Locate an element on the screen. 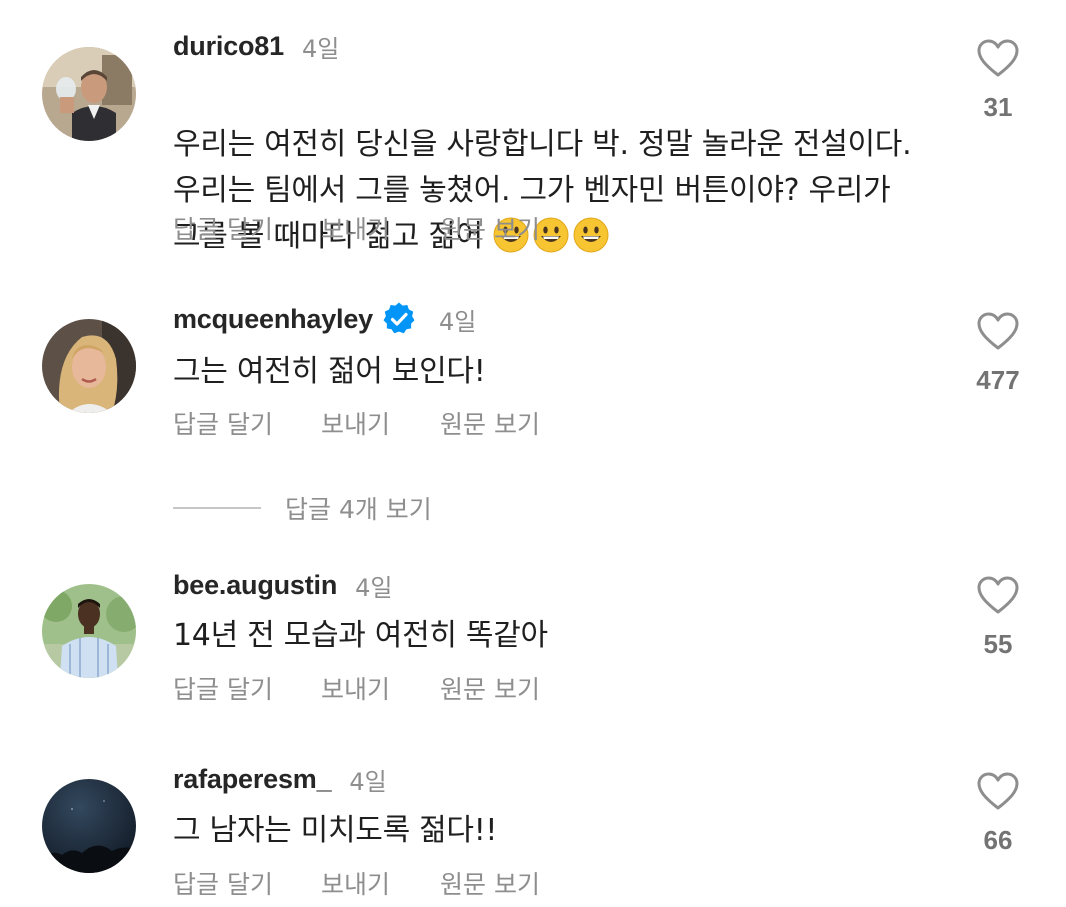 Image resolution: width=1066 pixels, height=907 pixels. comment-text: 그는 여전히 젊어 보인다! is located at coordinates (329, 371).